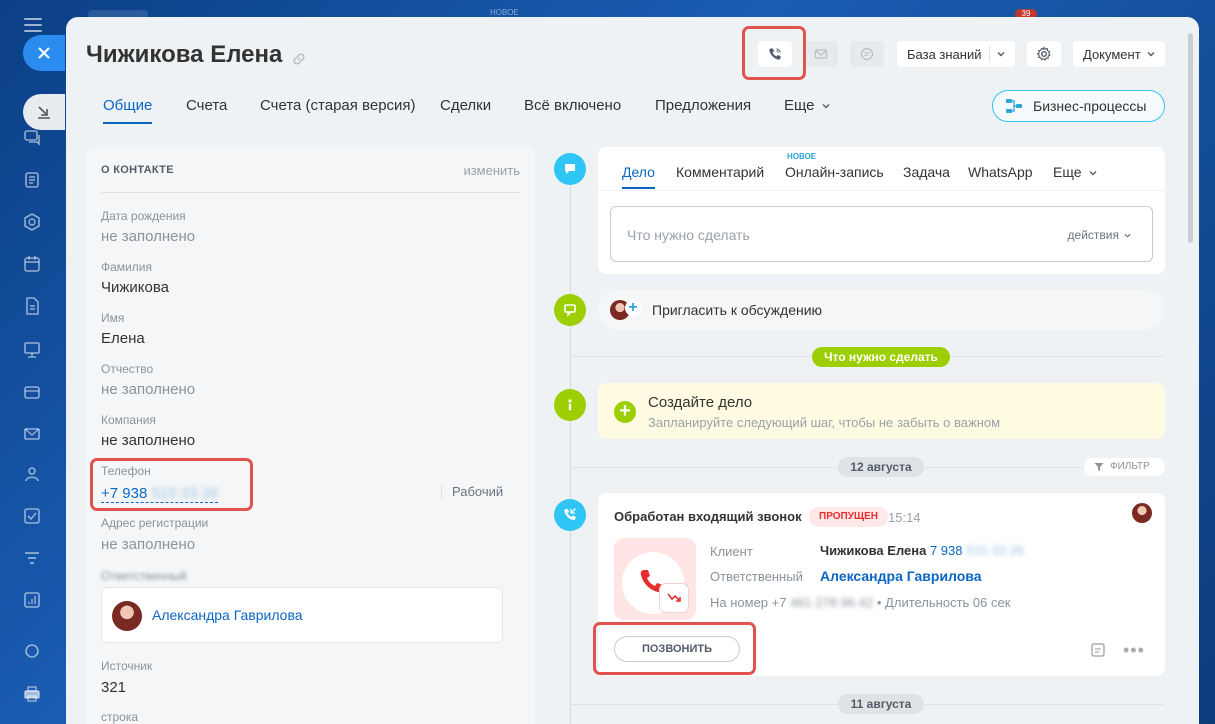 This screenshot has height=724, width=1215. Describe the element at coordinates (465, 105) in the screenshot. I see `tab-deals: Сделки` at that location.